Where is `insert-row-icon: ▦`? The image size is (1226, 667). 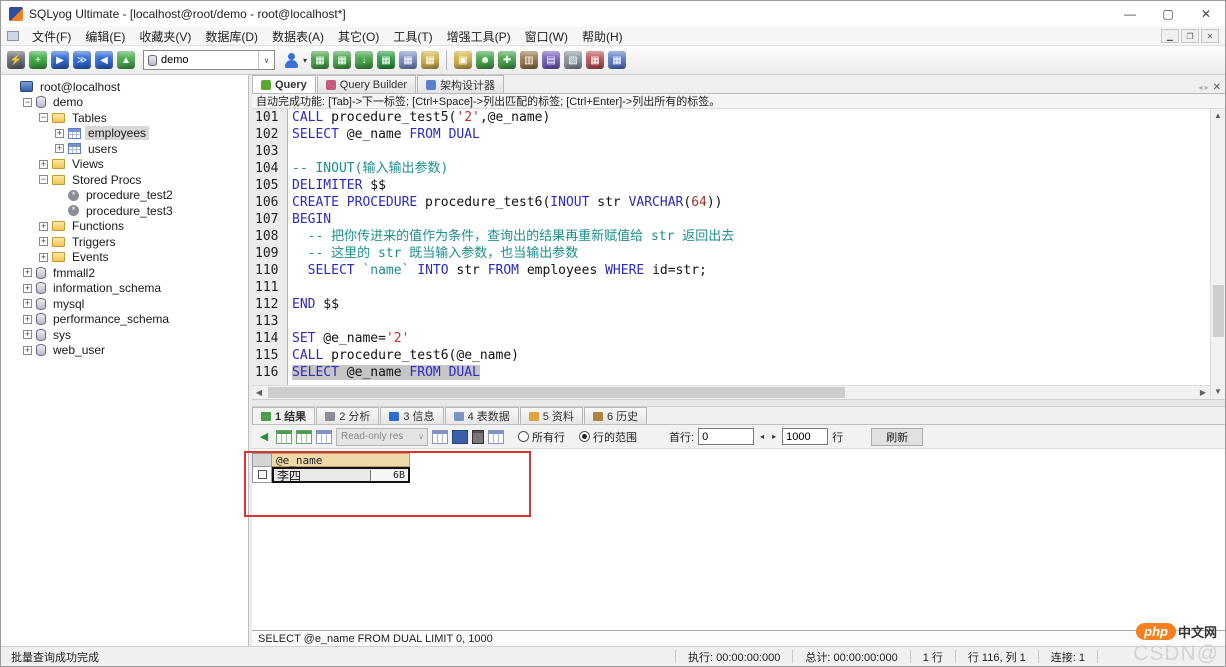 insert-row-icon: ▦ is located at coordinates (320, 60).